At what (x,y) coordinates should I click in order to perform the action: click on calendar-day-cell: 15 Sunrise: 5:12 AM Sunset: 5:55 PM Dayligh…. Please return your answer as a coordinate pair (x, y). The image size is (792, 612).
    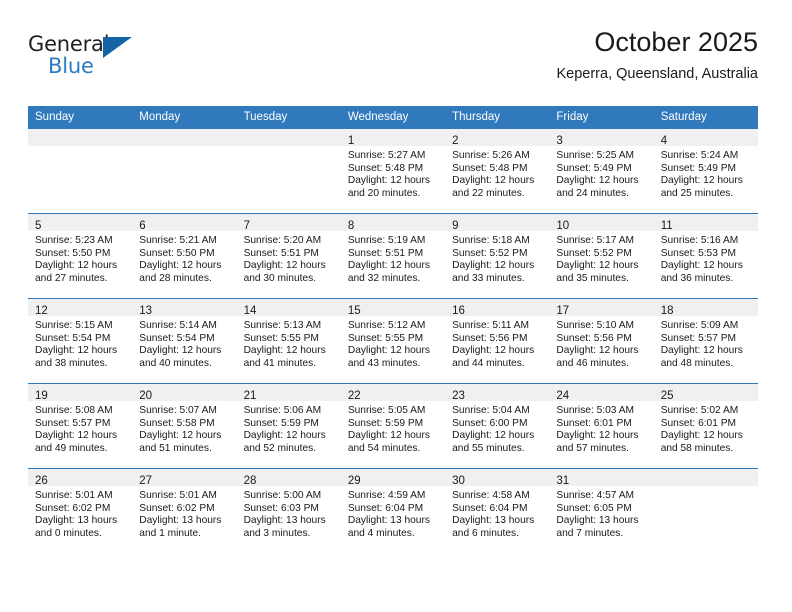
    Looking at the image, I should click on (393, 341).